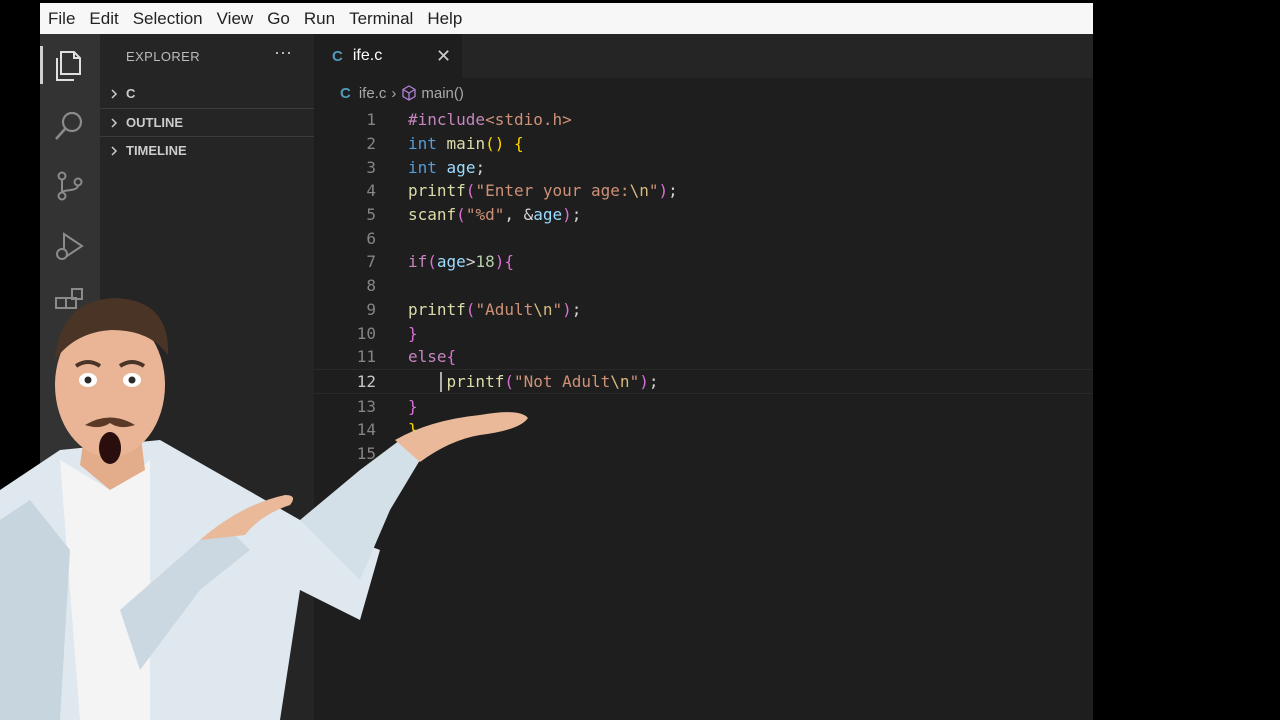 The image size is (1280, 720). I want to click on line-number: 3, so click(371, 167).